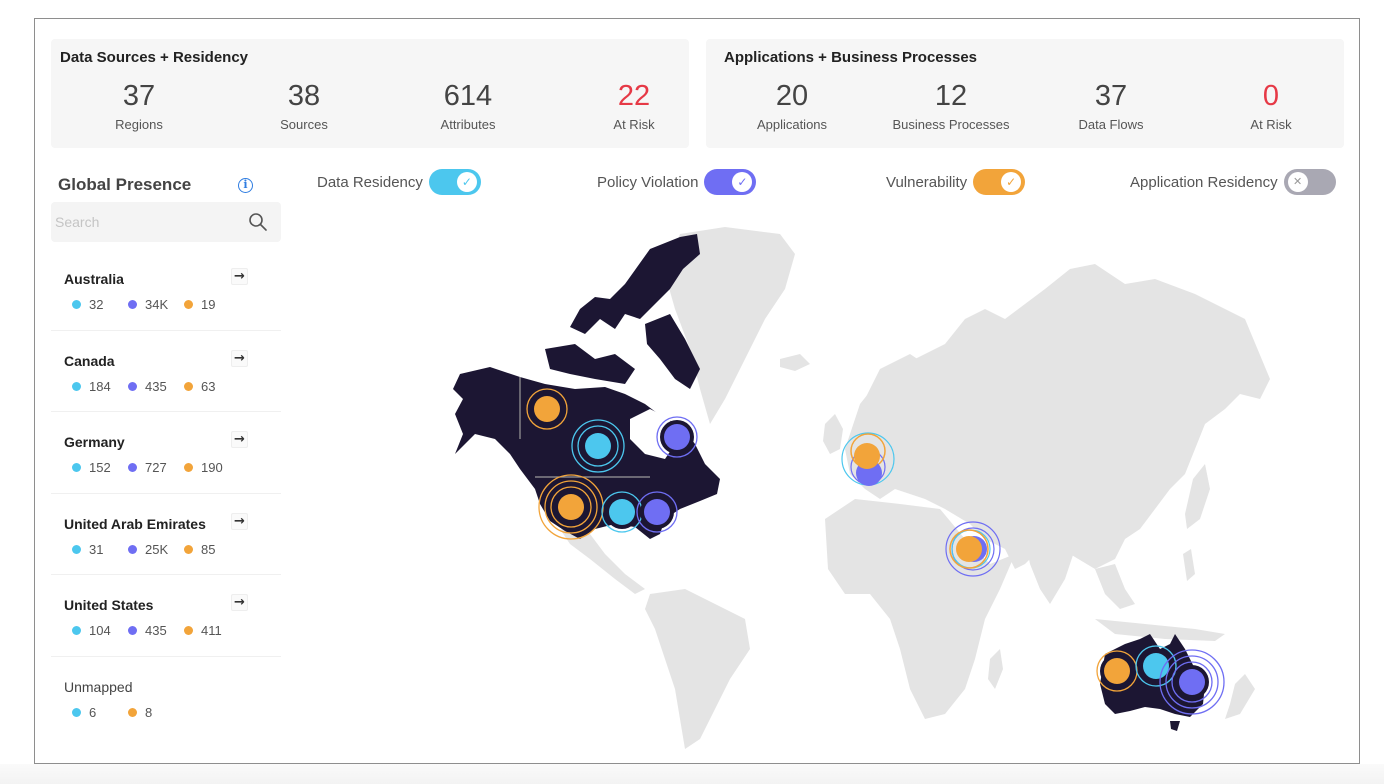 This screenshot has width=1384, height=784. I want to click on metric-value: 34K, so click(157, 304).